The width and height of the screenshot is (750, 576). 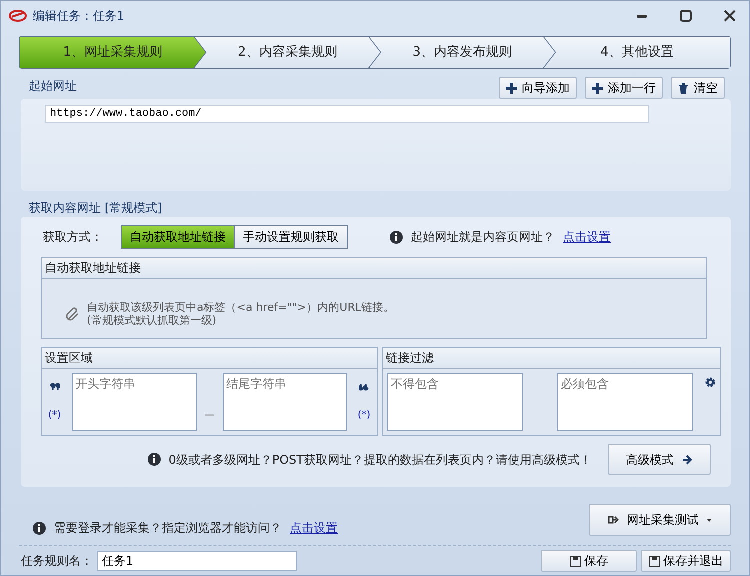 I want to click on rule-name-input: 任务1, so click(x=197, y=561).